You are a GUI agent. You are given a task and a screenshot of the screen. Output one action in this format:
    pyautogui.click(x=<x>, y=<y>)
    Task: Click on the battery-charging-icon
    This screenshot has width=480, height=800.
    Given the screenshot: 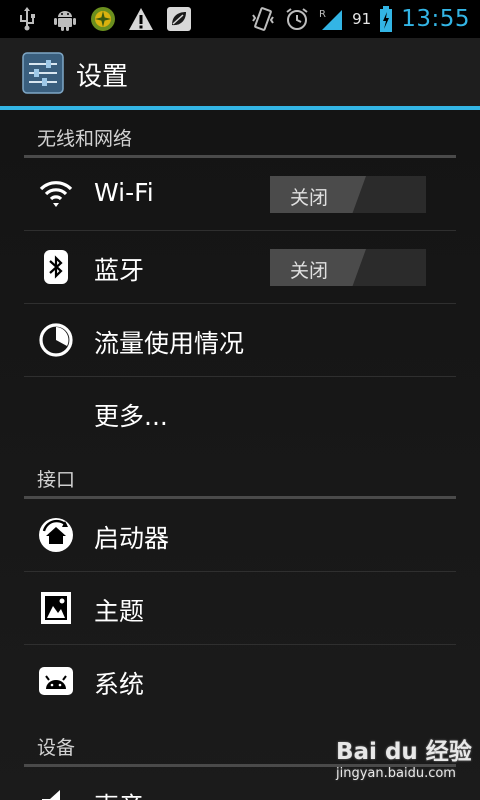 What is the action you would take?
    pyautogui.click(x=386, y=19)
    